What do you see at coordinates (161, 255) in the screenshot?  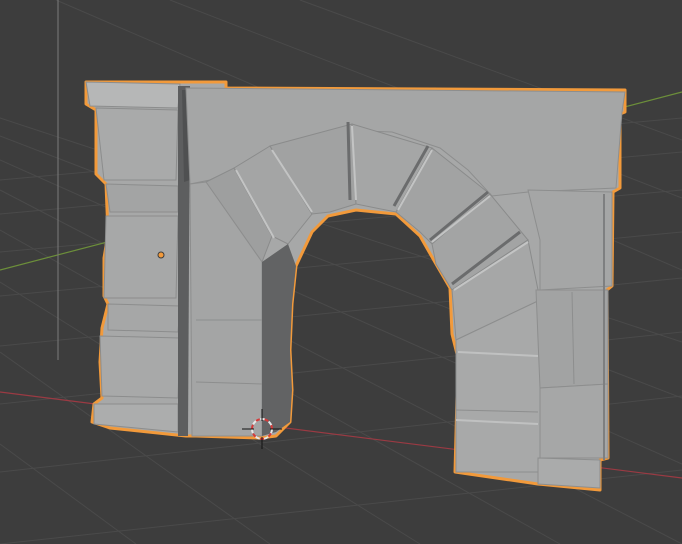 I see `object-origin-dot` at bounding box center [161, 255].